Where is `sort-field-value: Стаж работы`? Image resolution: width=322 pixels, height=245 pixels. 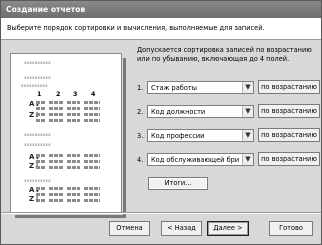 sort-field-value: Стаж работы is located at coordinates (174, 88).